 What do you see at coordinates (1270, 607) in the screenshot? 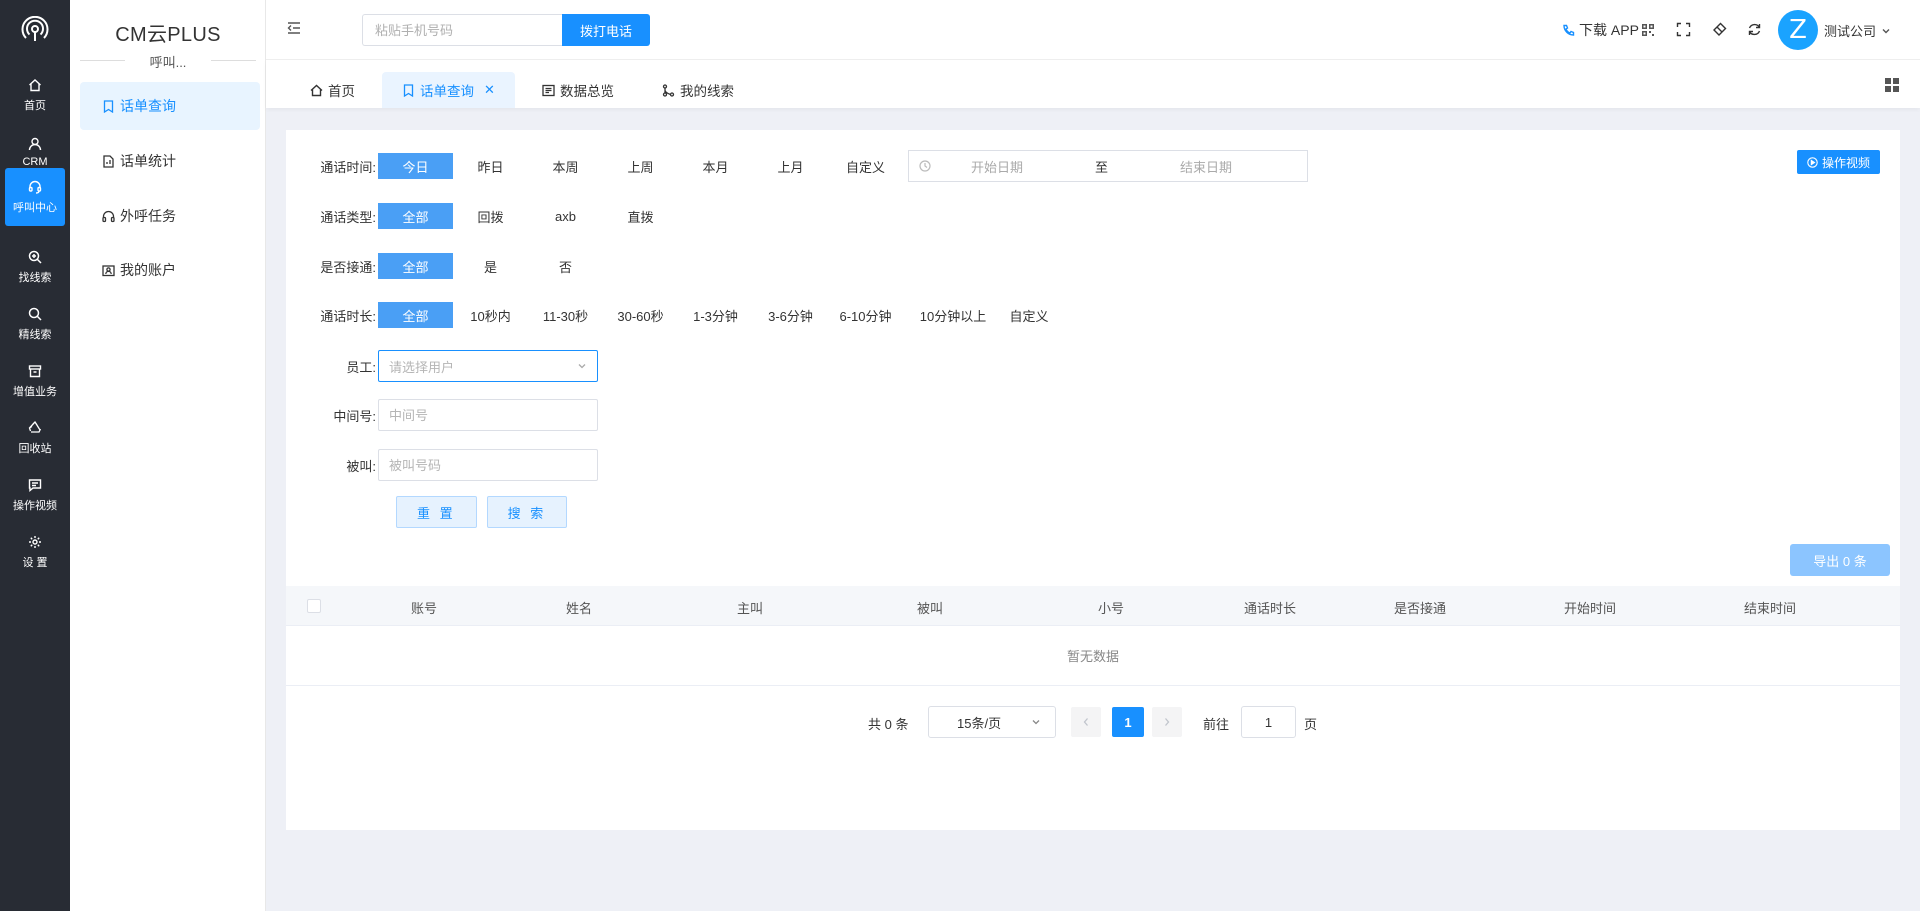
I see `column-header-duration: 通话时长` at bounding box center [1270, 607].